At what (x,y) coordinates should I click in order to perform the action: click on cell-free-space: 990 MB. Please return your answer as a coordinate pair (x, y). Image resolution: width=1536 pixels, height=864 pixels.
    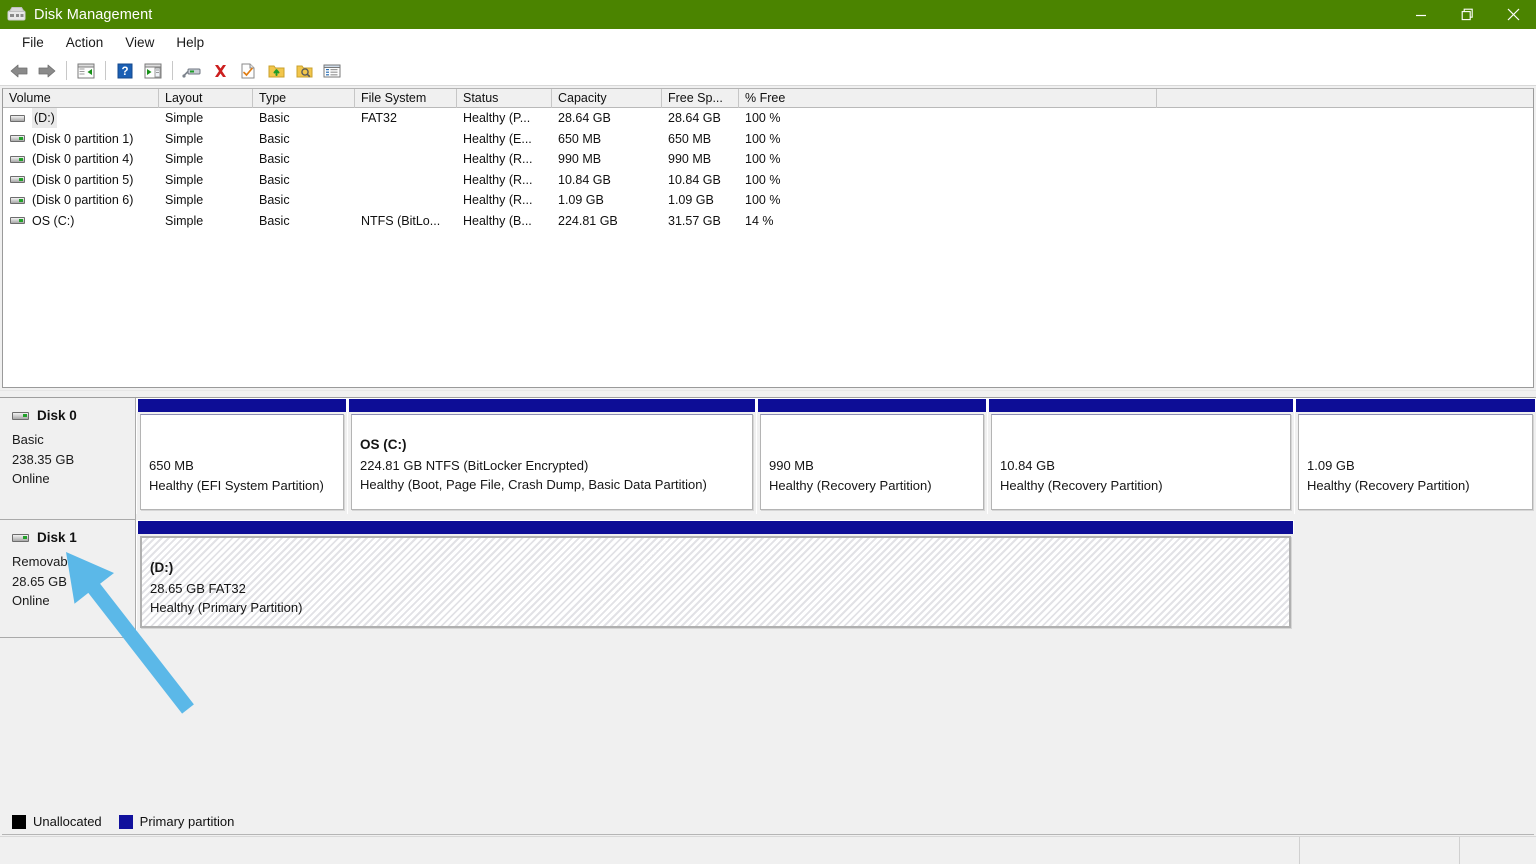
    Looking at the image, I should click on (690, 159).